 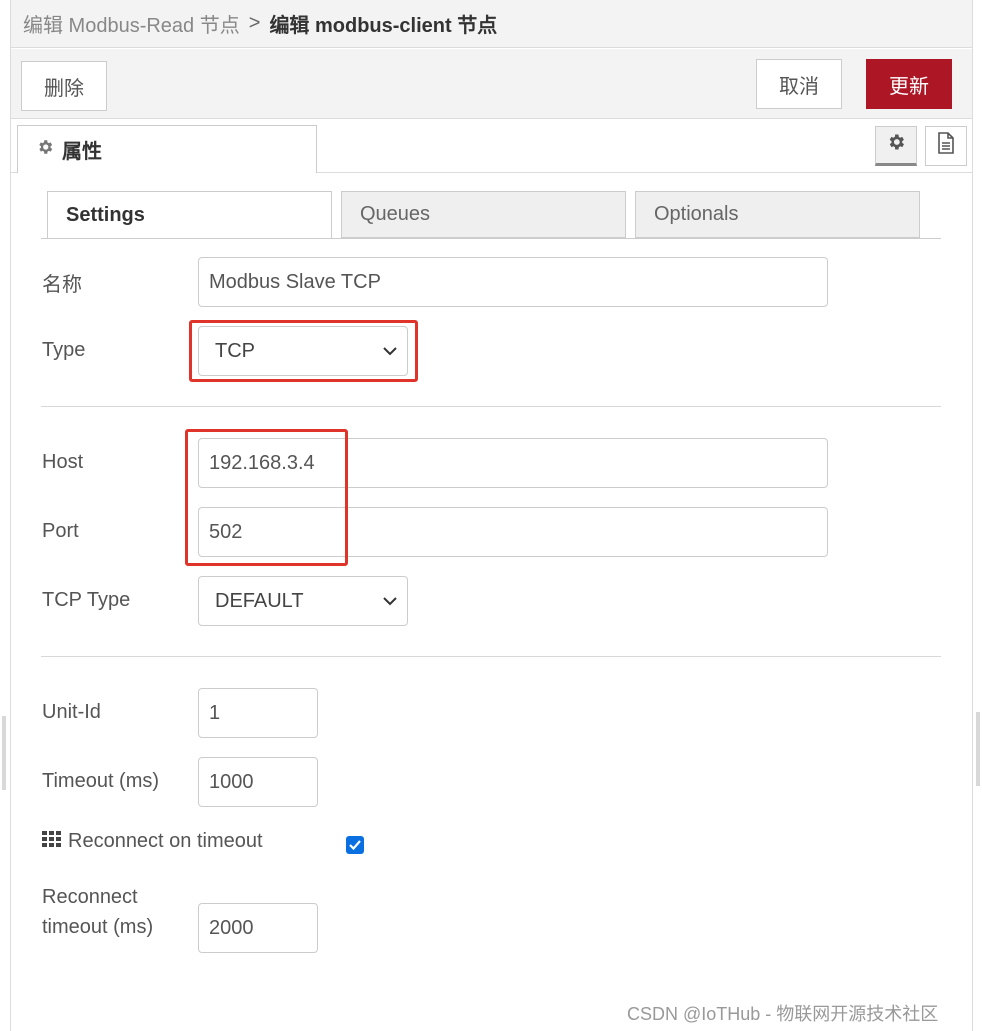 I want to click on unit-id-label: Unit-Id, so click(x=71, y=712).